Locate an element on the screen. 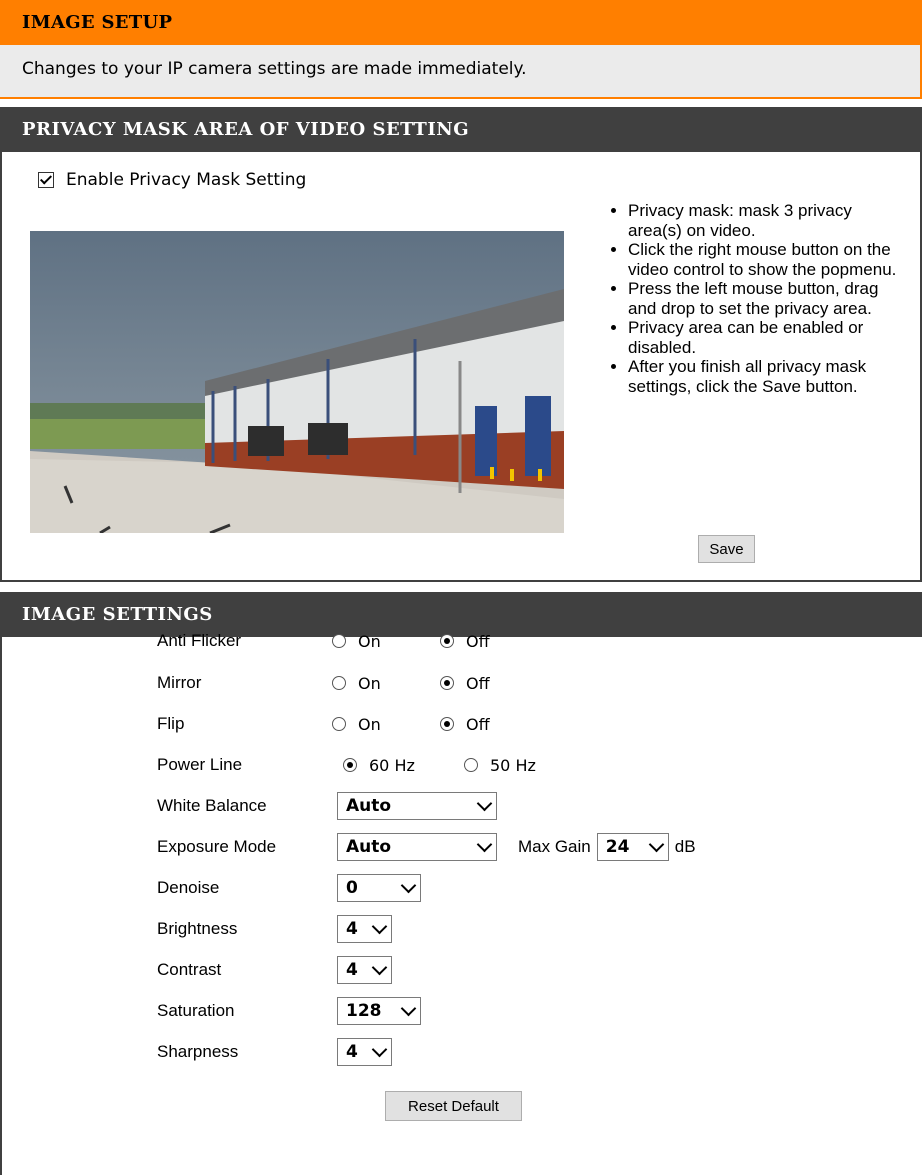 This screenshot has height=1175, width=922. max-gain-label: Max Gain is located at coordinates (554, 846).